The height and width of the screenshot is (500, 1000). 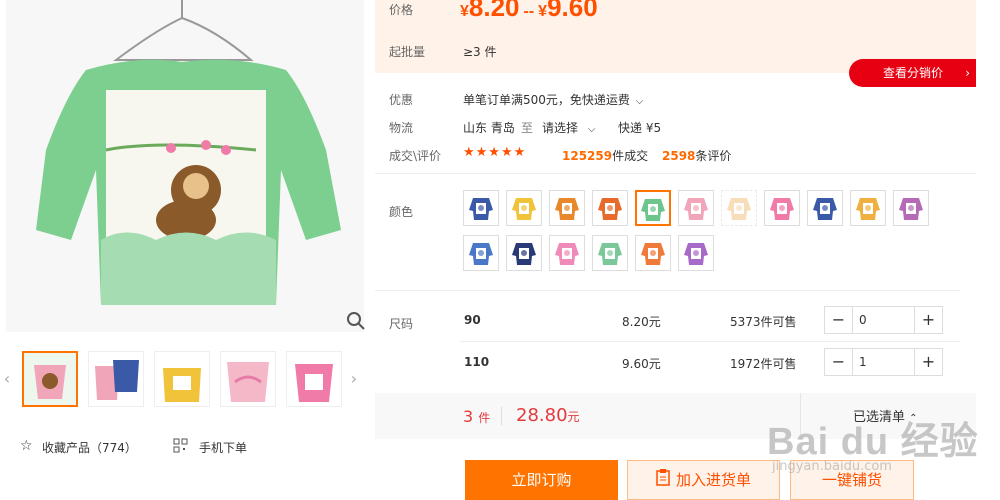 What do you see at coordinates (480, 52) in the screenshot?
I see `moq-value: ≥3 件` at bounding box center [480, 52].